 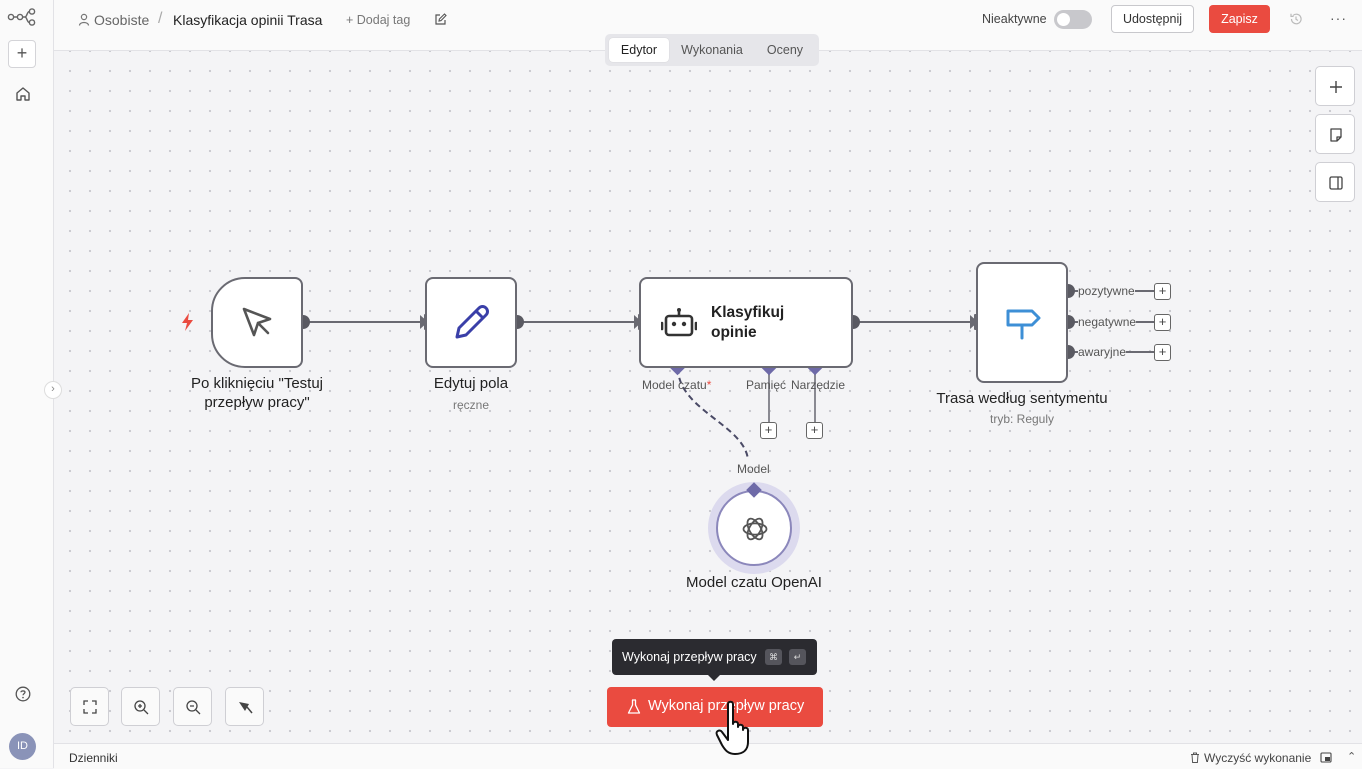 I want to click on toggle-panel-button, so click(x=1335, y=182).